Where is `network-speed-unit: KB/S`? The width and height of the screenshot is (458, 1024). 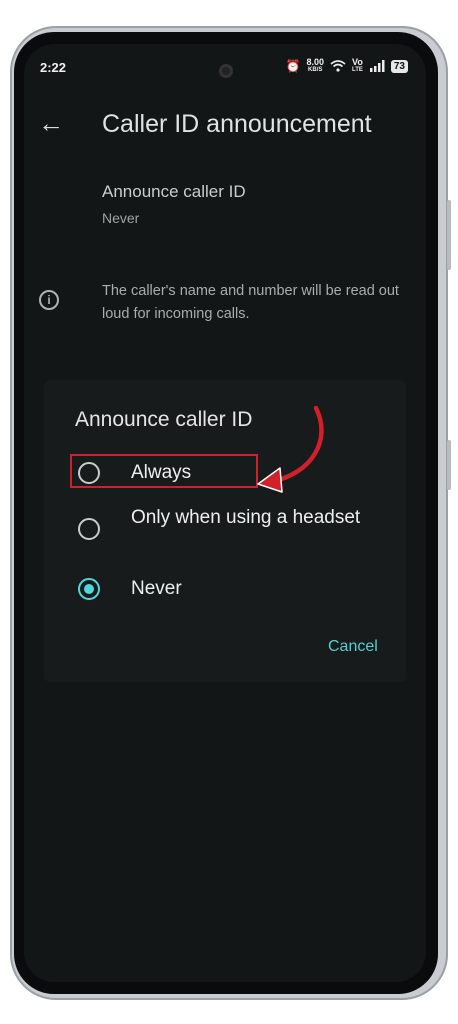
network-speed-unit: KB/S is located at coordinates (315, 70).